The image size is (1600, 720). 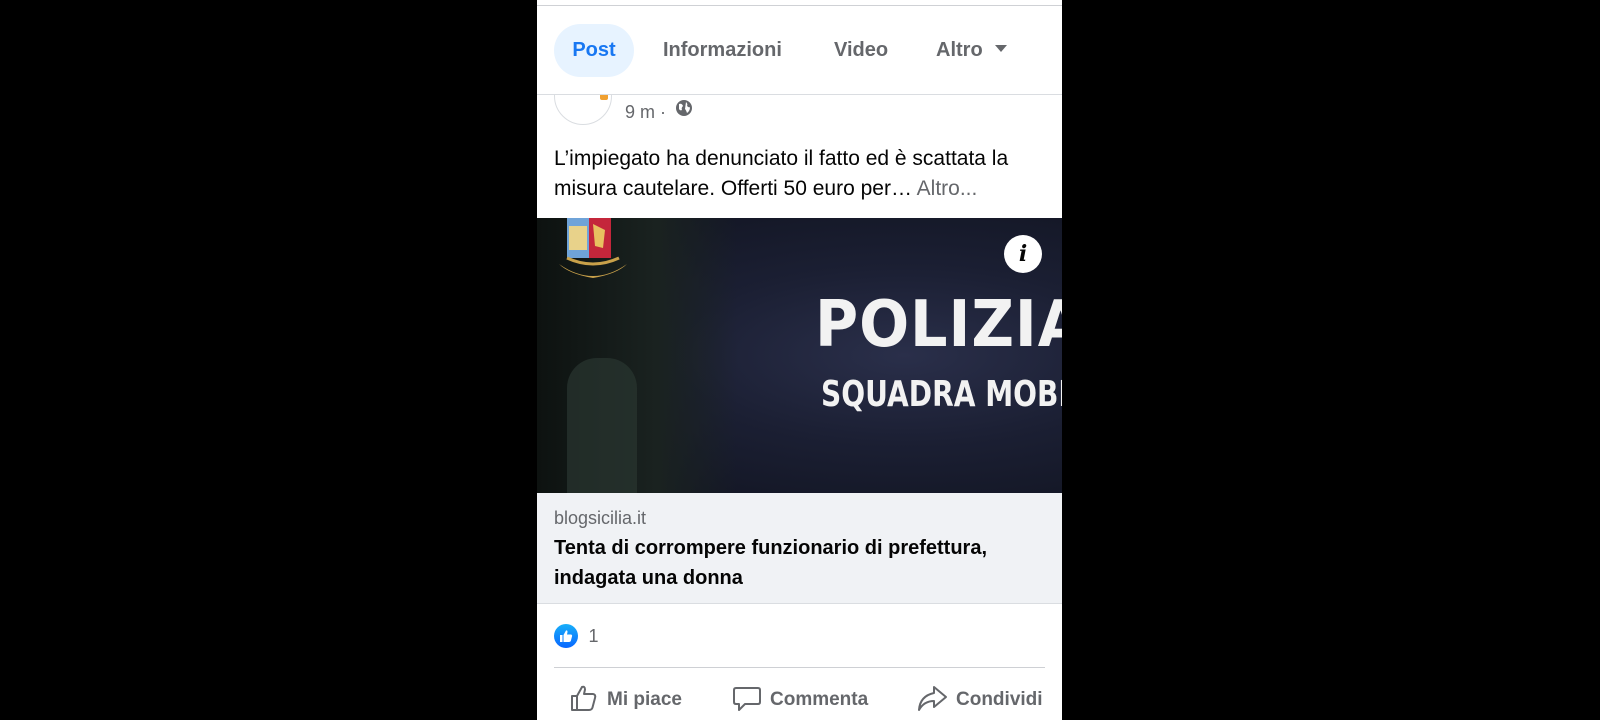 I want to click on like-button: Mi piace, so click(x=625, y=700).